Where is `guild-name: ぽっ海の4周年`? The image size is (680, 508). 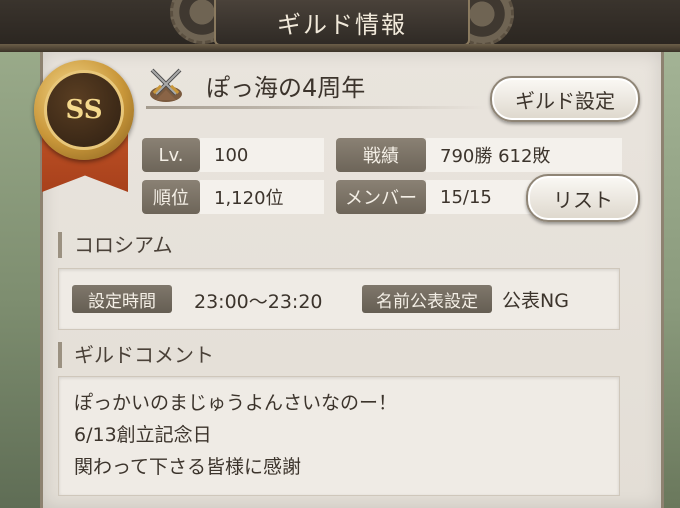 guild-name: ぽっ海の4周年 is located at coordinates (286, 88).